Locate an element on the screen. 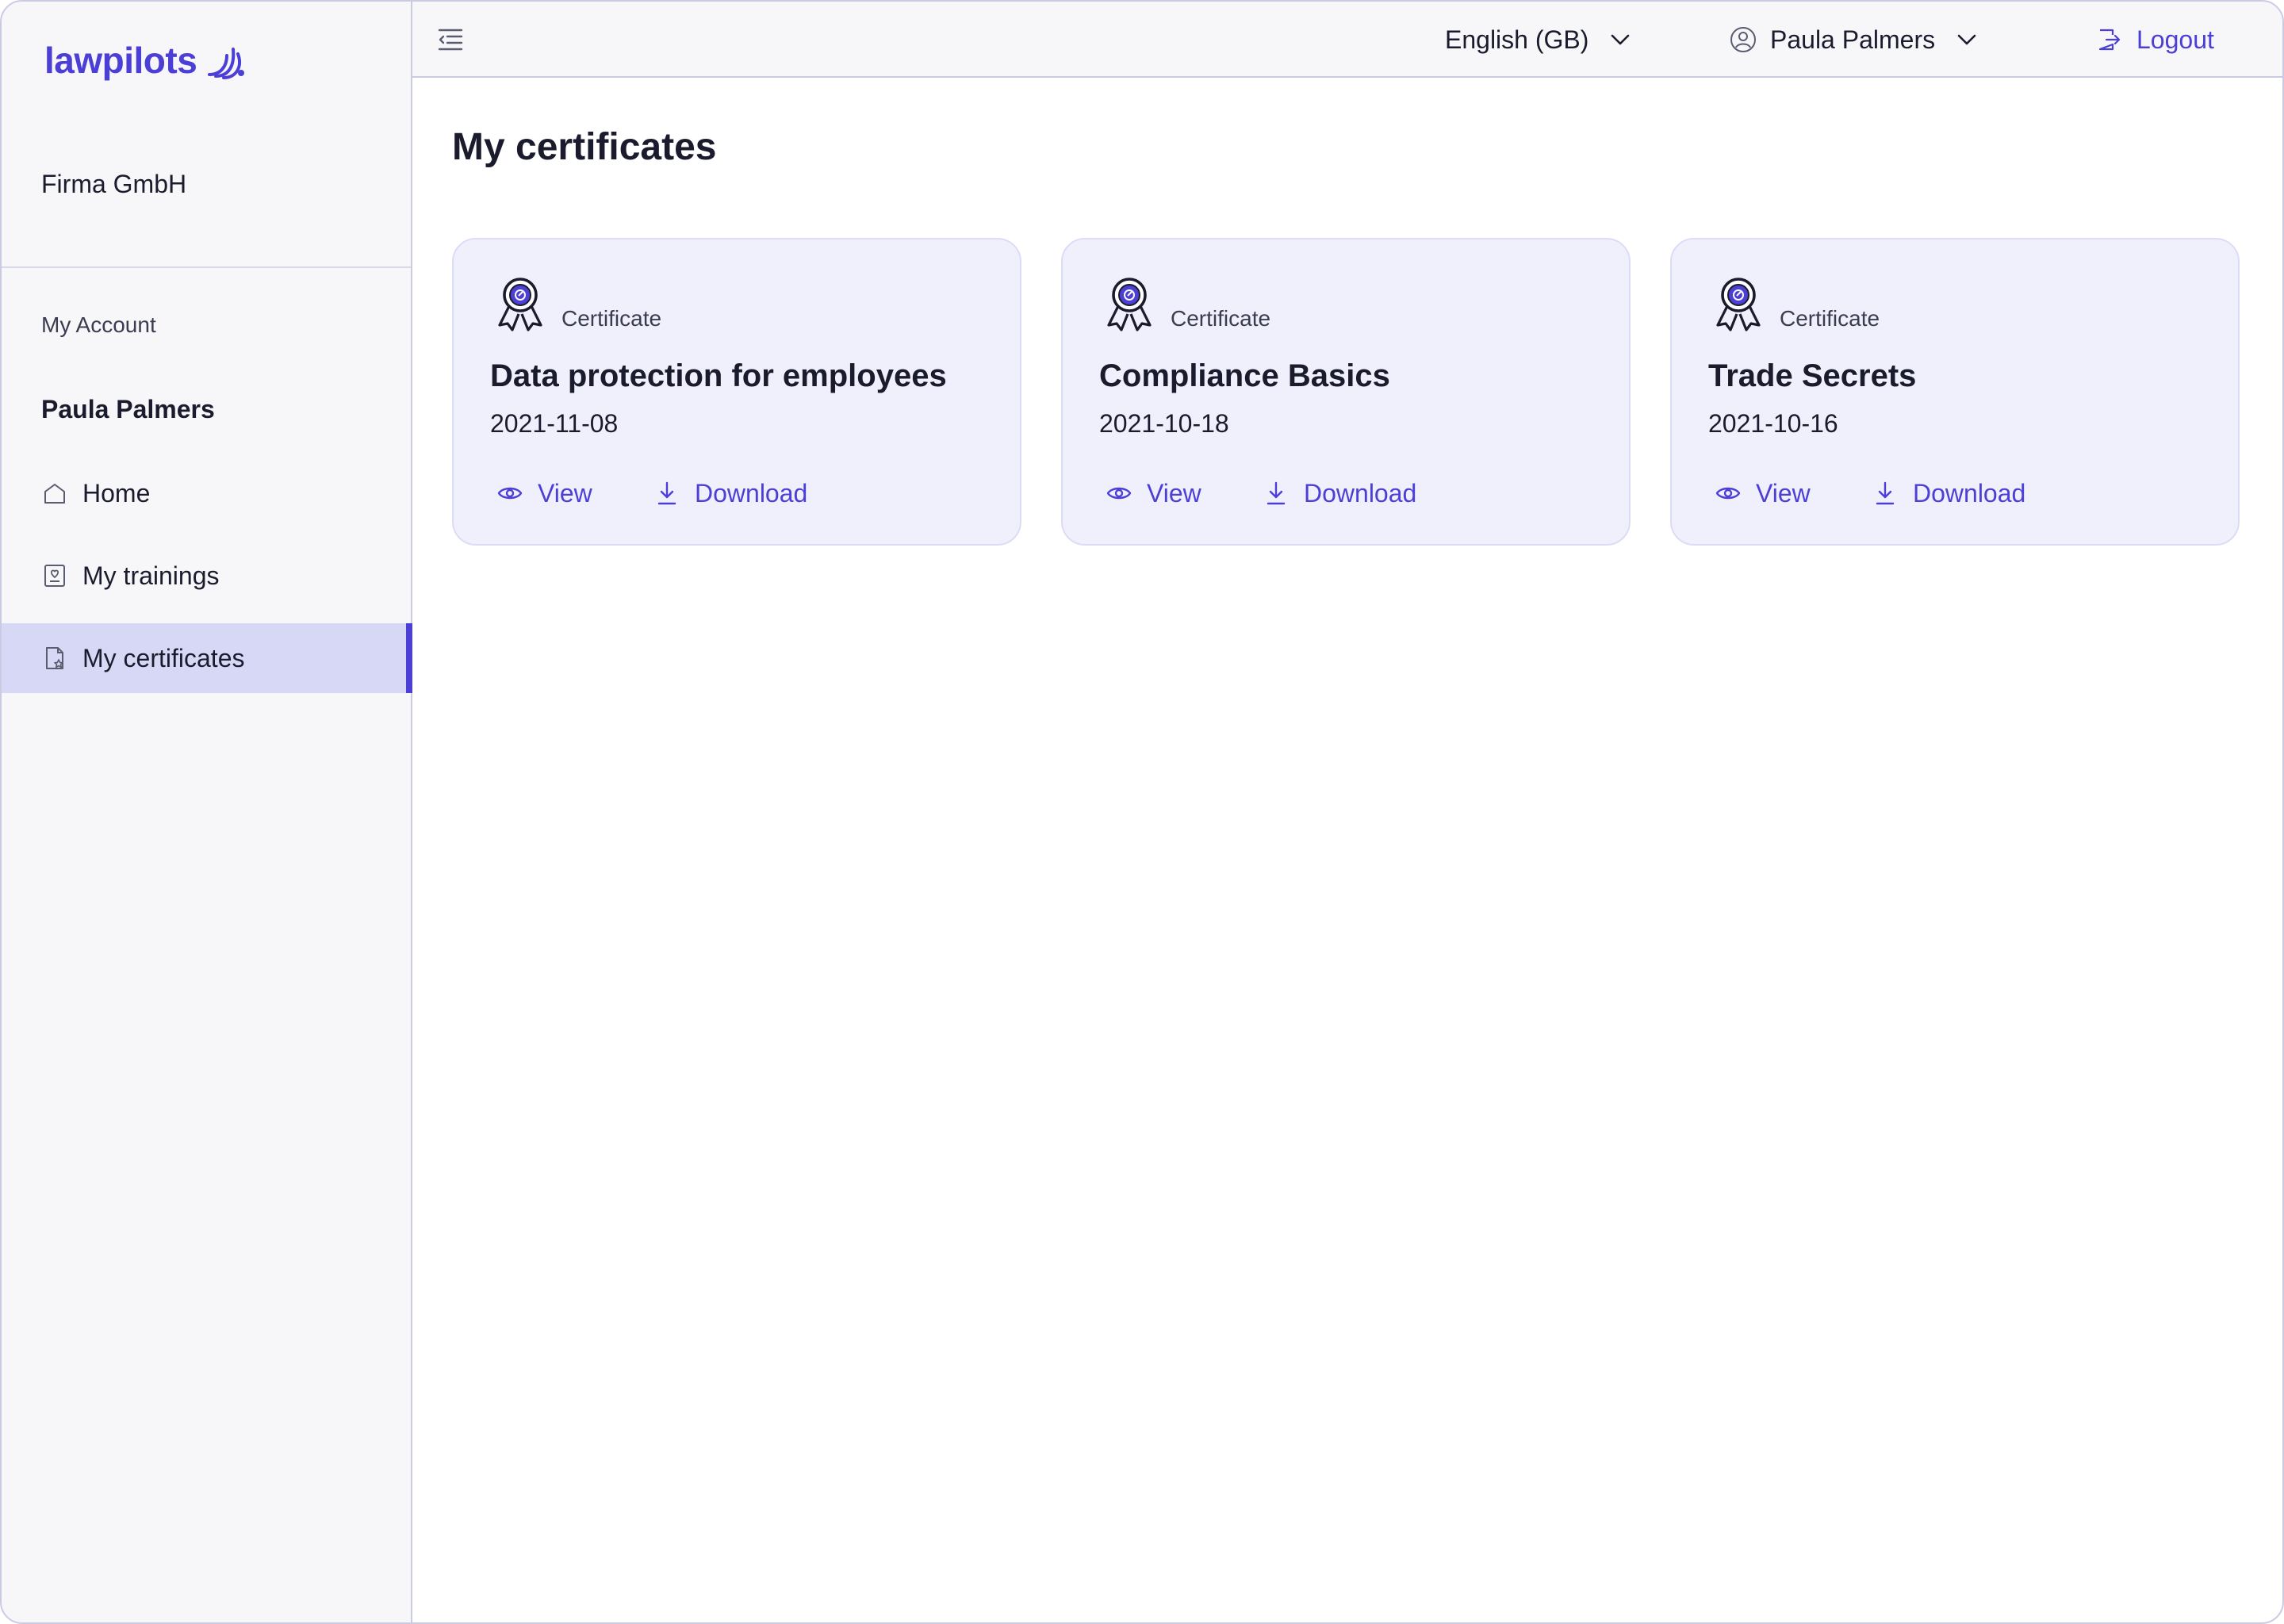 The width and height of the screenshot is (2284, 1624). organization-name: Firma GmbH is located at coordinates (114, 184).